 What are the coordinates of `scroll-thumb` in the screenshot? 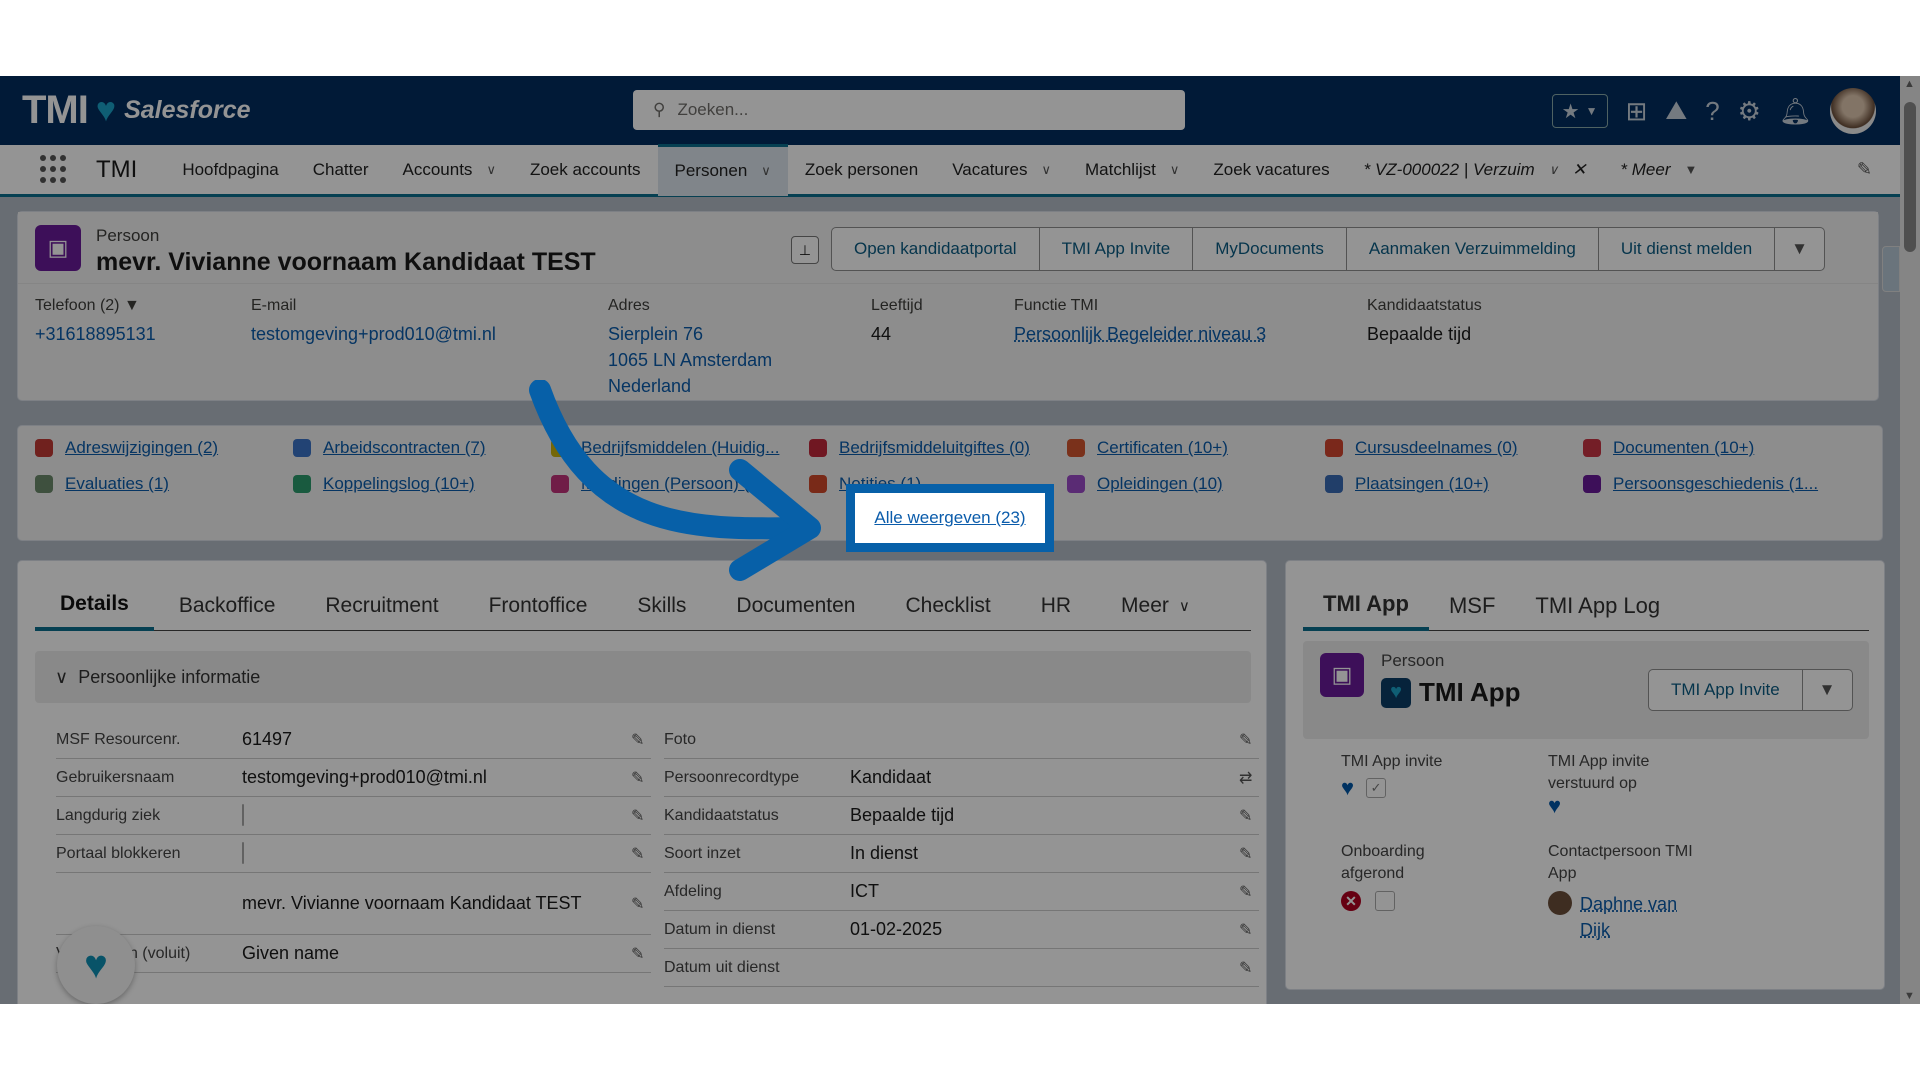 It's located at (1910, 177).